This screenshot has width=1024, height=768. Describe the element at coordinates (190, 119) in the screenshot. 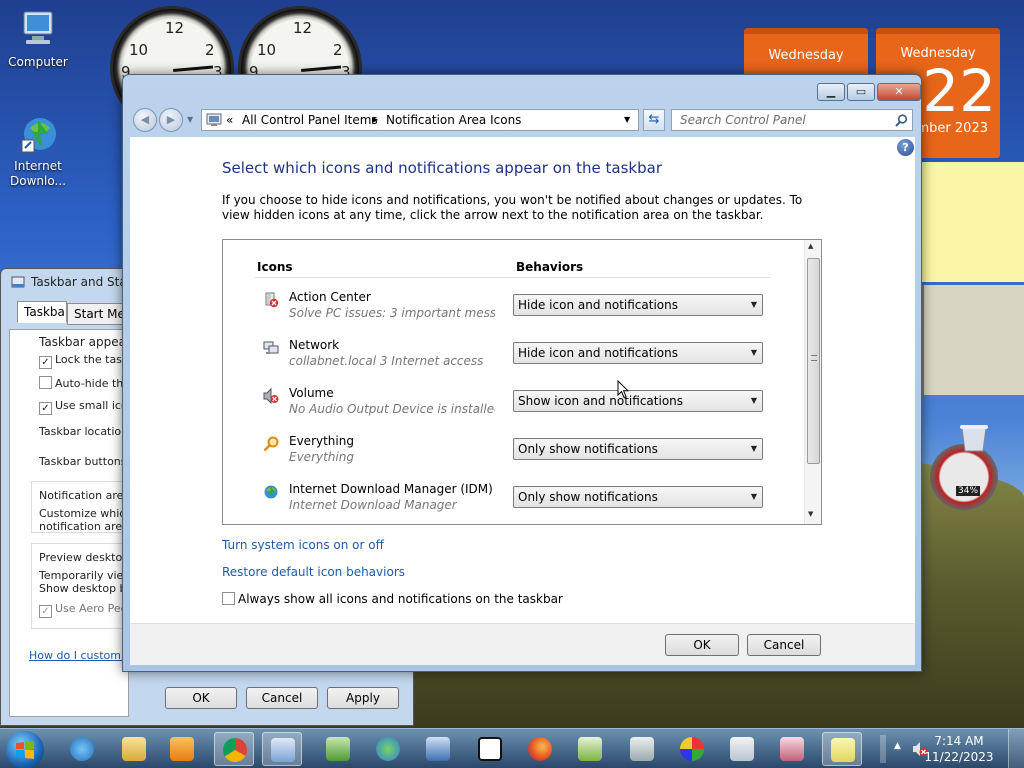

I see `recent-pages-chevron-icon: ▼` at that location.